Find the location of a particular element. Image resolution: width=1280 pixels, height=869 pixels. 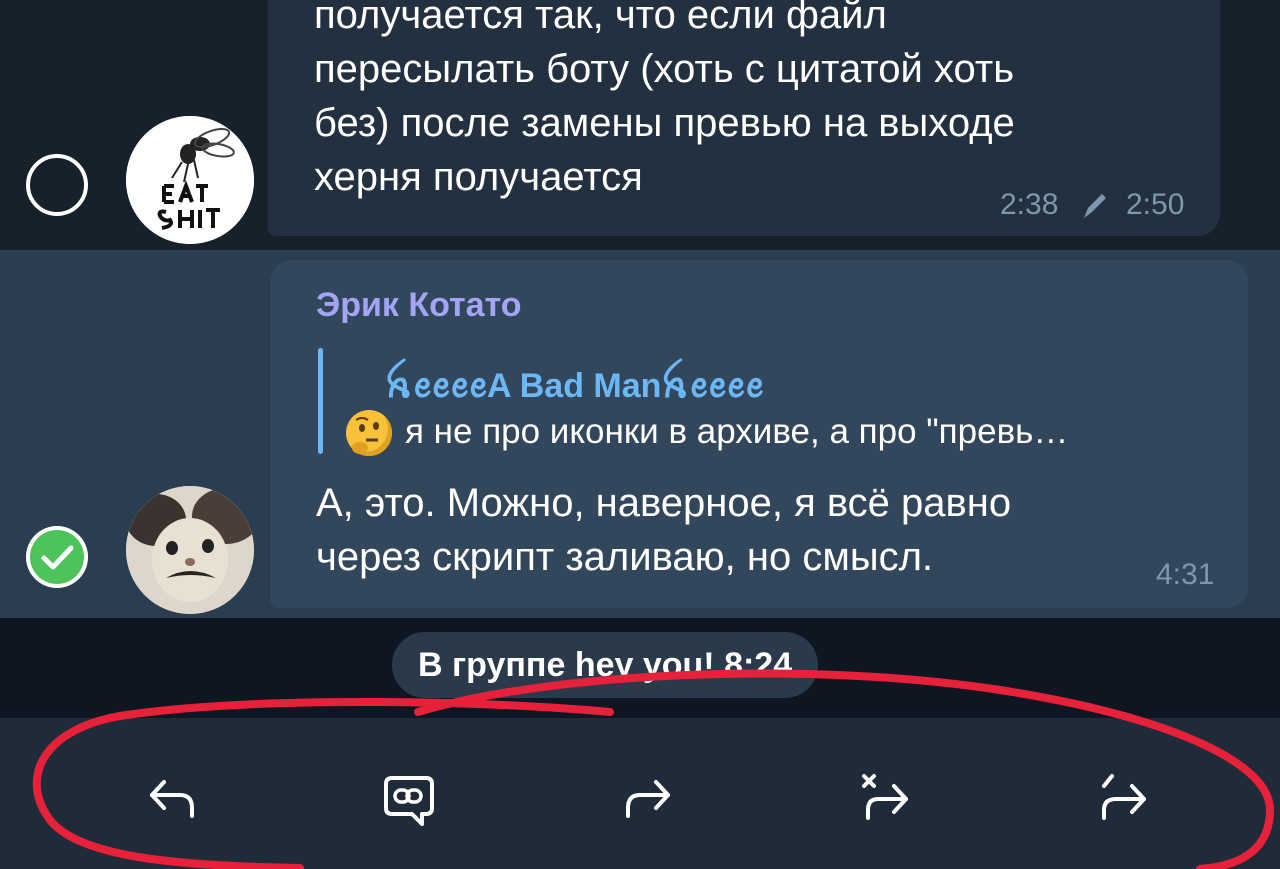

selected-check-circle is located at coordinates (57, 557).